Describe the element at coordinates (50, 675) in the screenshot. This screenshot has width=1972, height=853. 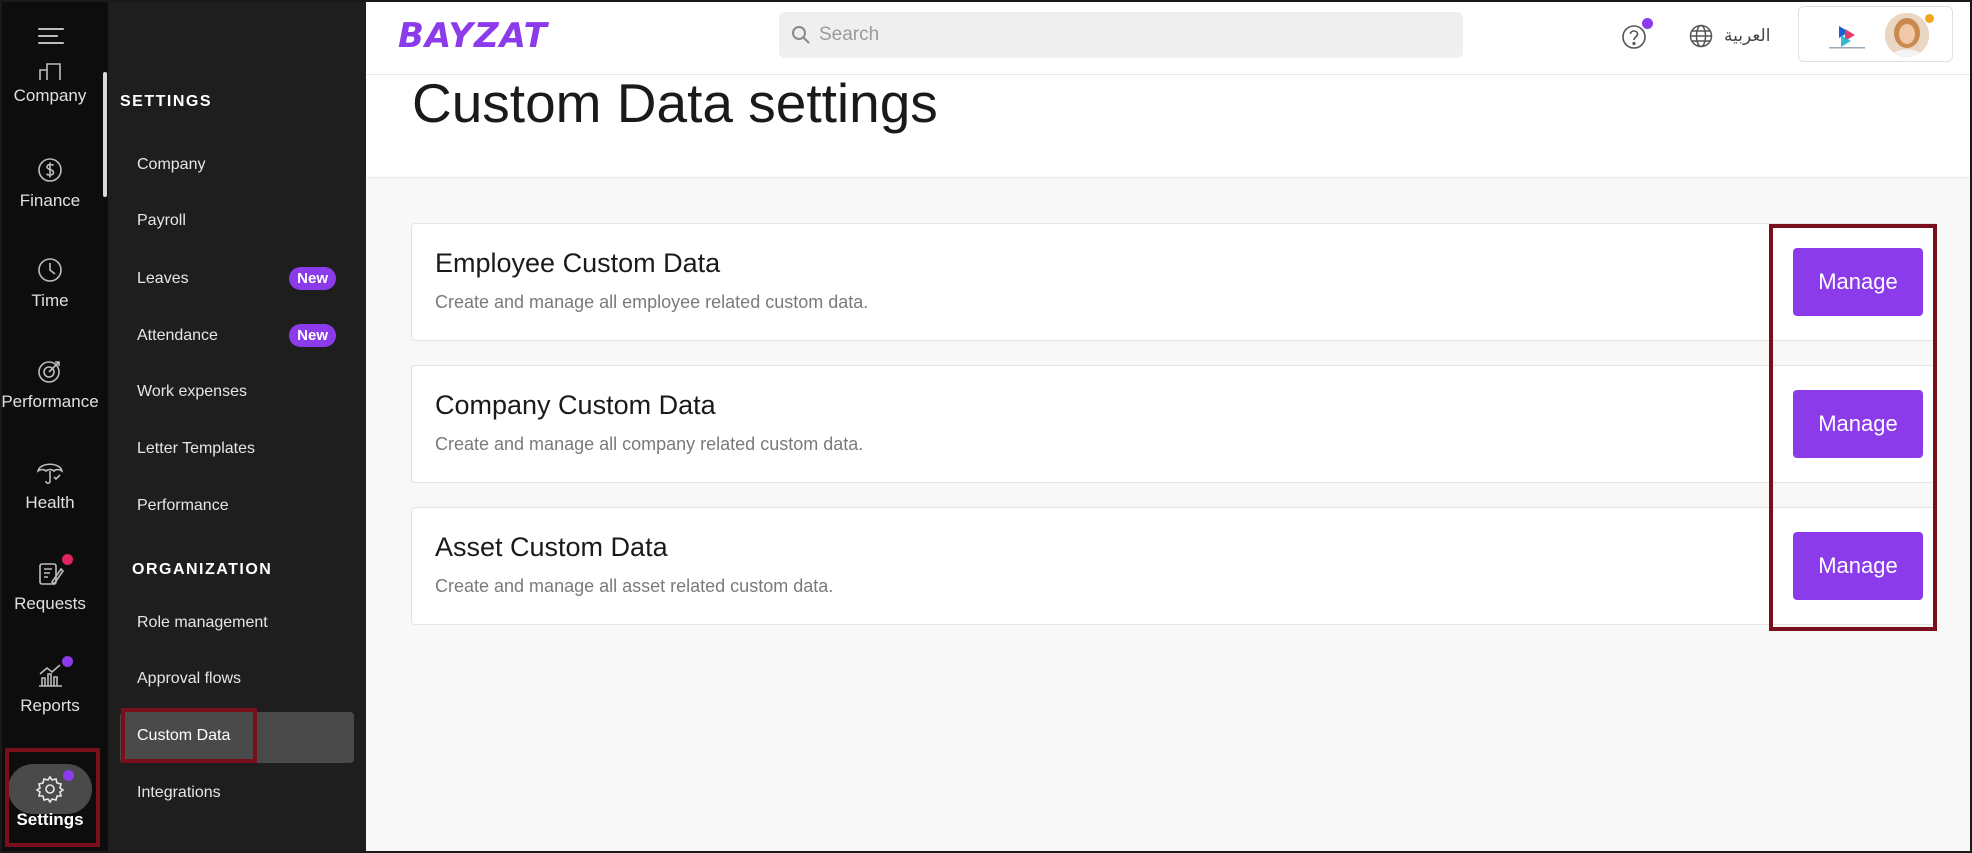
I see `reports-icon` at that location.